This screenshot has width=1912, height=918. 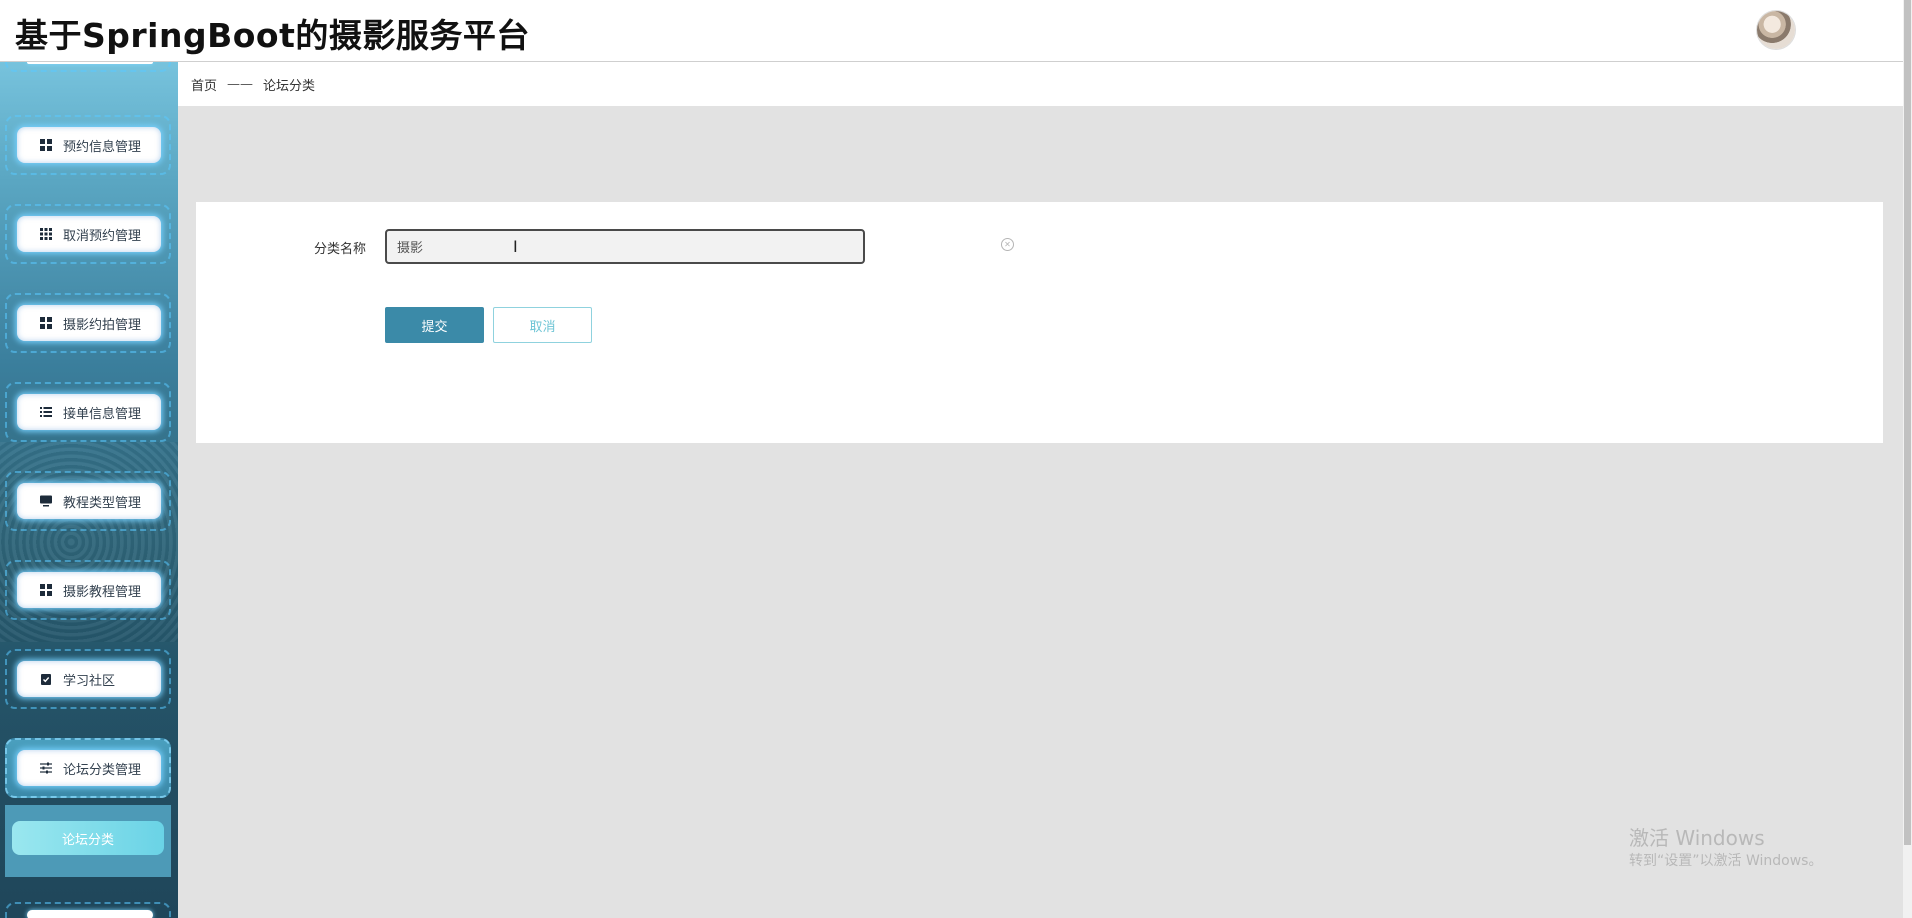 I want to click on cancel-button: 取消, so click(x=542, y=325).